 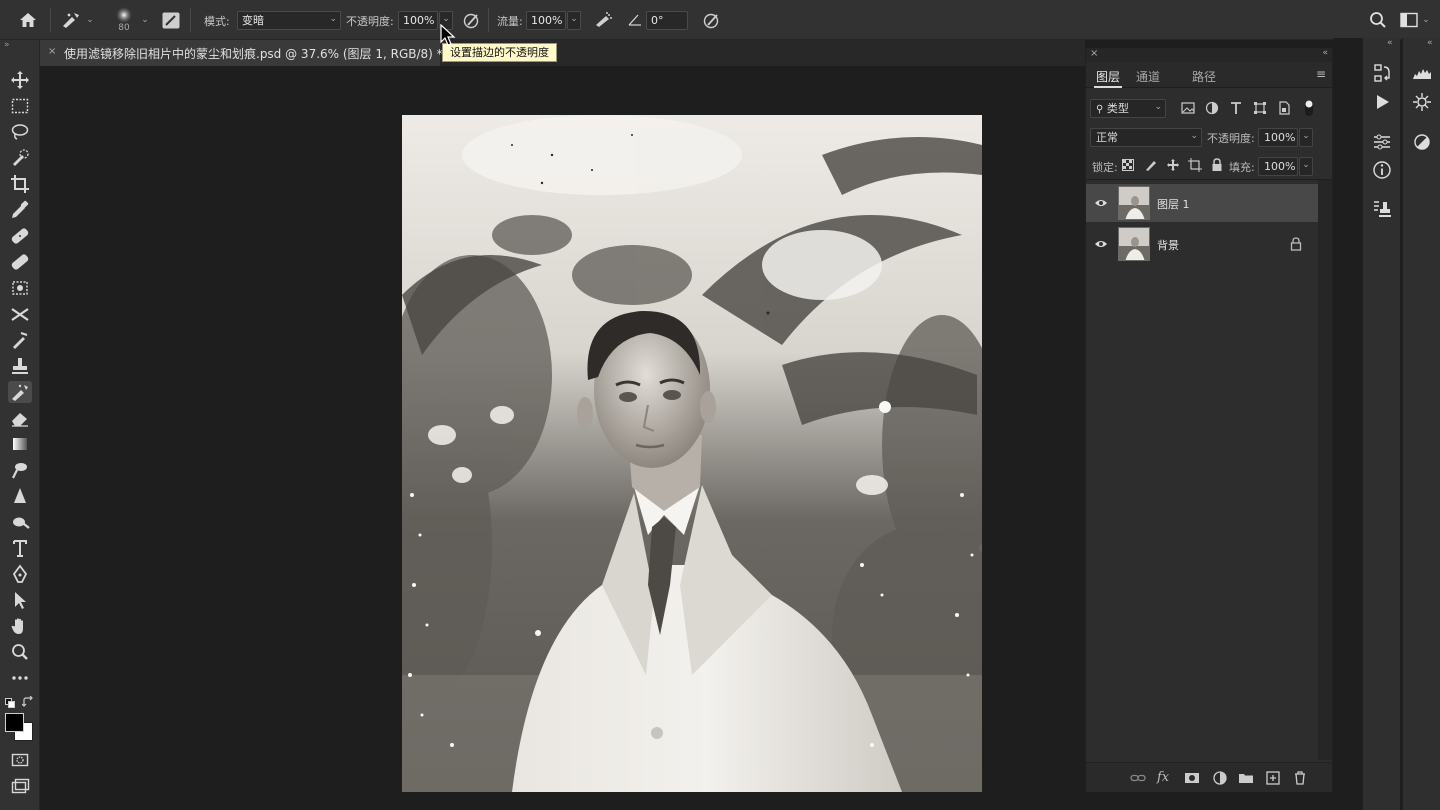 I want to click on foreground-color-swatch, so click(x=14, y=722).